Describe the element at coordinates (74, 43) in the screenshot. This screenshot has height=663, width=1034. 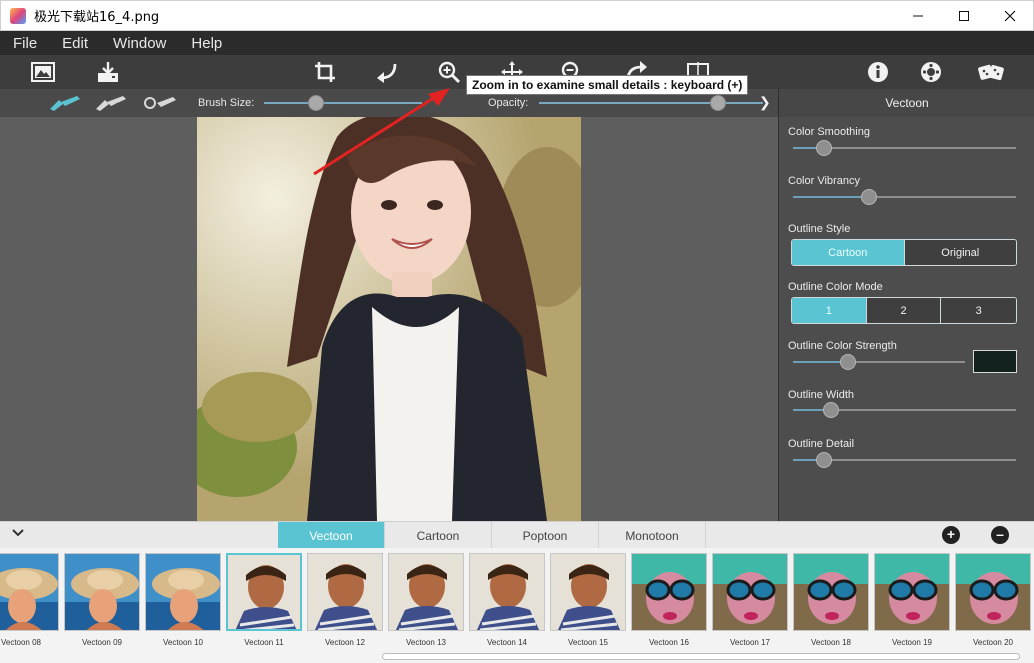
I see `menu-edit: Edit` at that location.